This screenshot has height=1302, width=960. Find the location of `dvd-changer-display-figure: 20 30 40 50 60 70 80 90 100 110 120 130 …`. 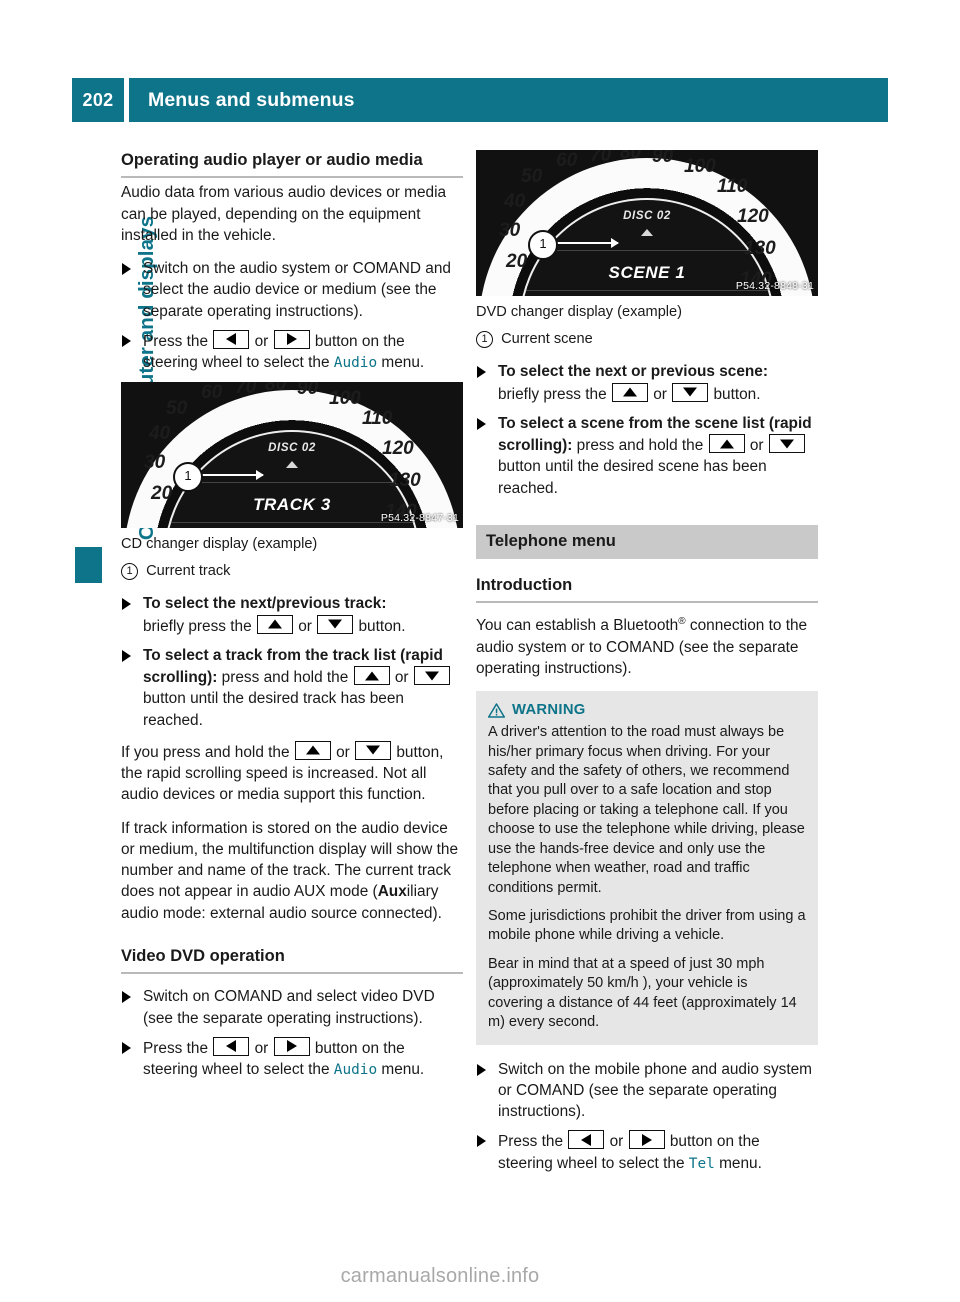

dvd-changer-display-figure: 20 30 40 50 60 70 80 90 100 110 120 130 … is located at coordinates (647, 223).